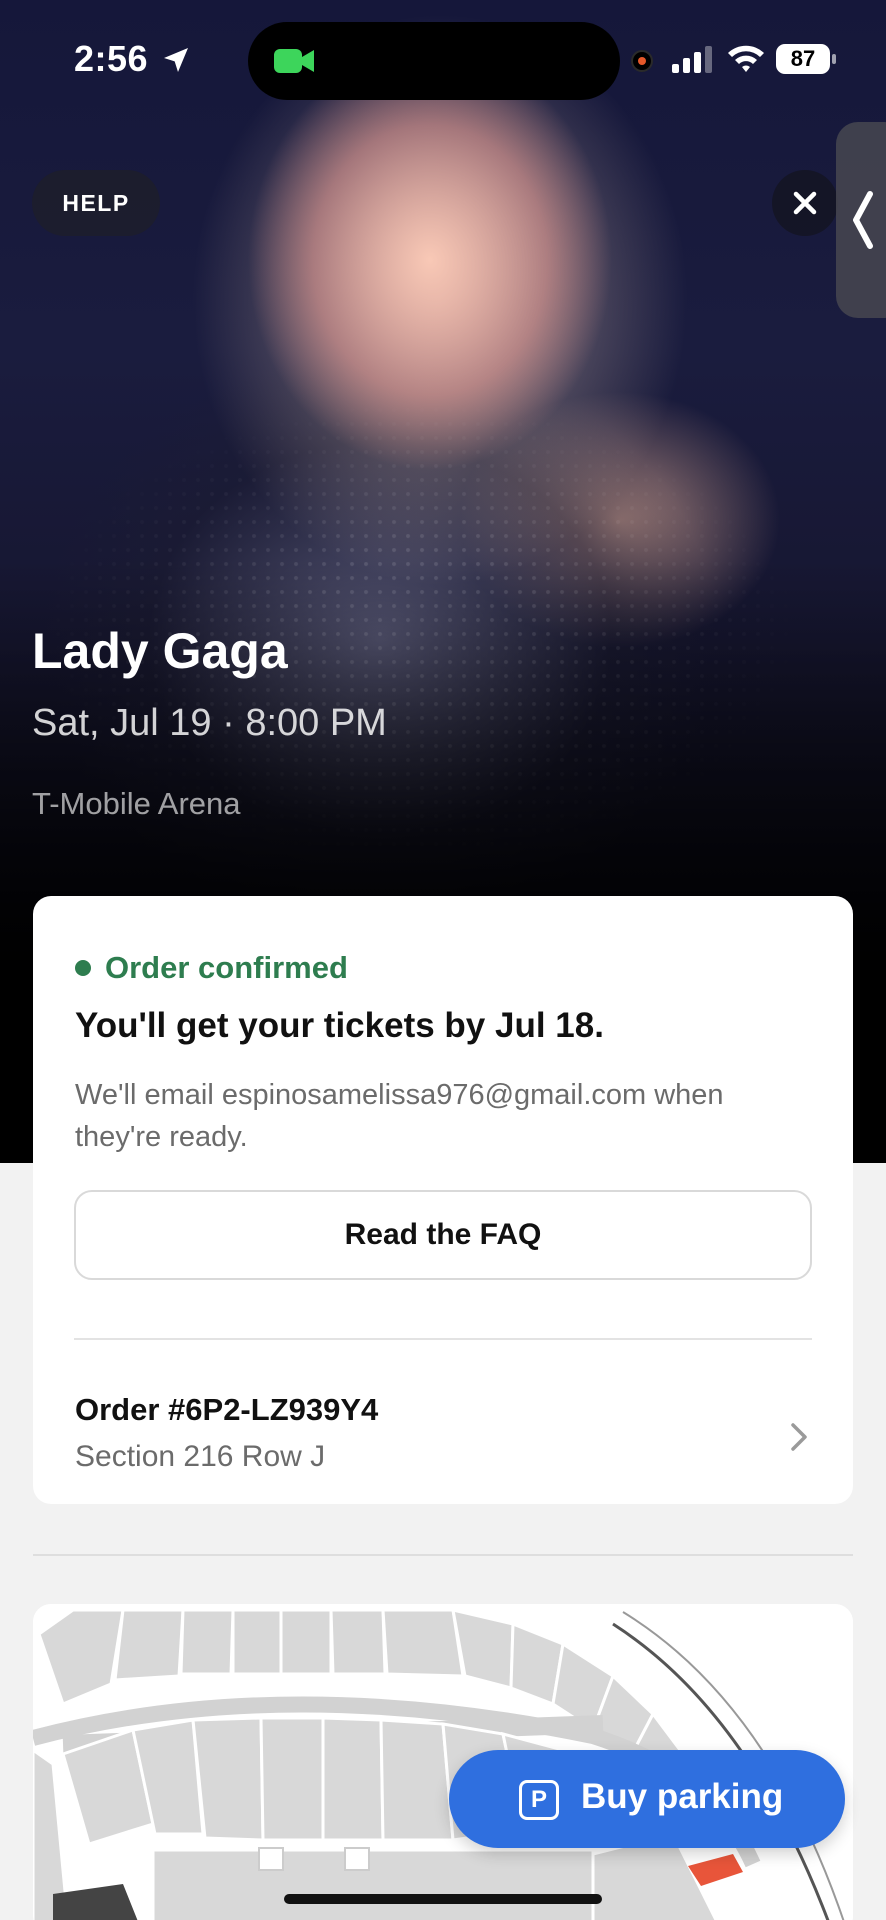 This screenshot has height=1920, width=886. Describe the element at coordinates (294, 61) in the screenshot. I see `facetime-camera-icon` at that location.